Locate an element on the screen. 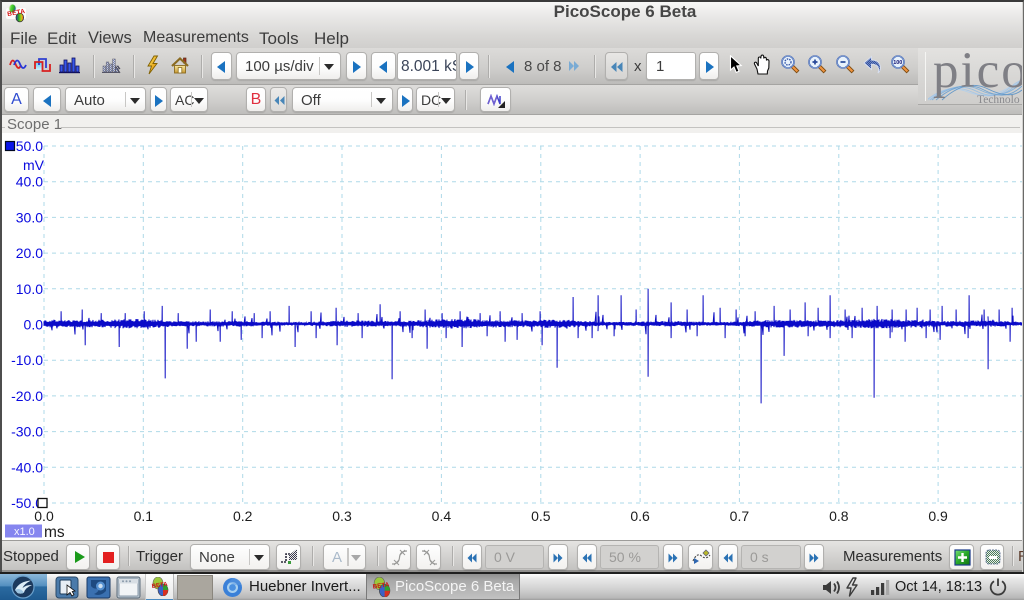 This screenshot has width=1024, height=600. svg-text: -30.0 is located at coordinates (27, 432).